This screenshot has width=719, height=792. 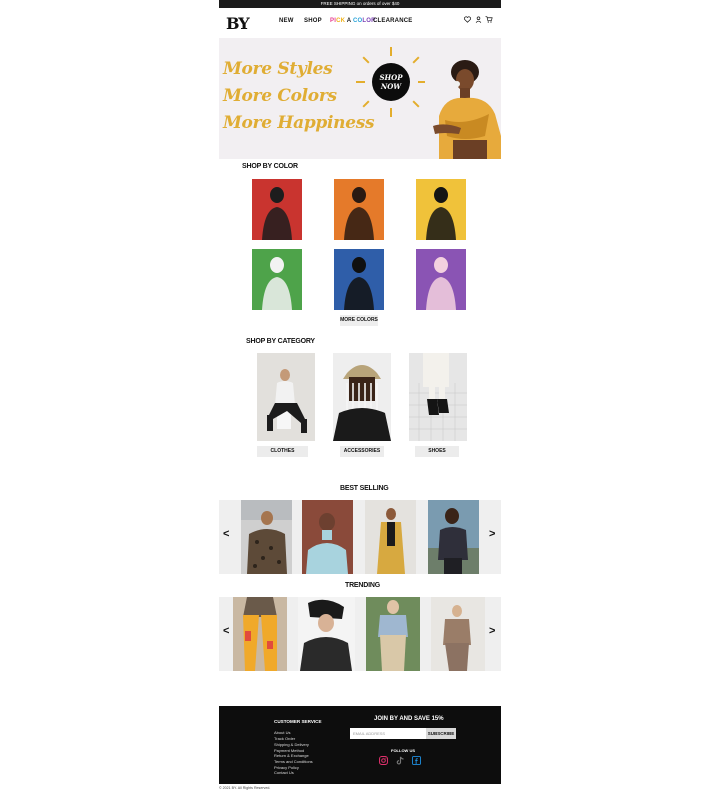 I want to click on category-shoes-button: SHOES, so click(x=437, y=451).